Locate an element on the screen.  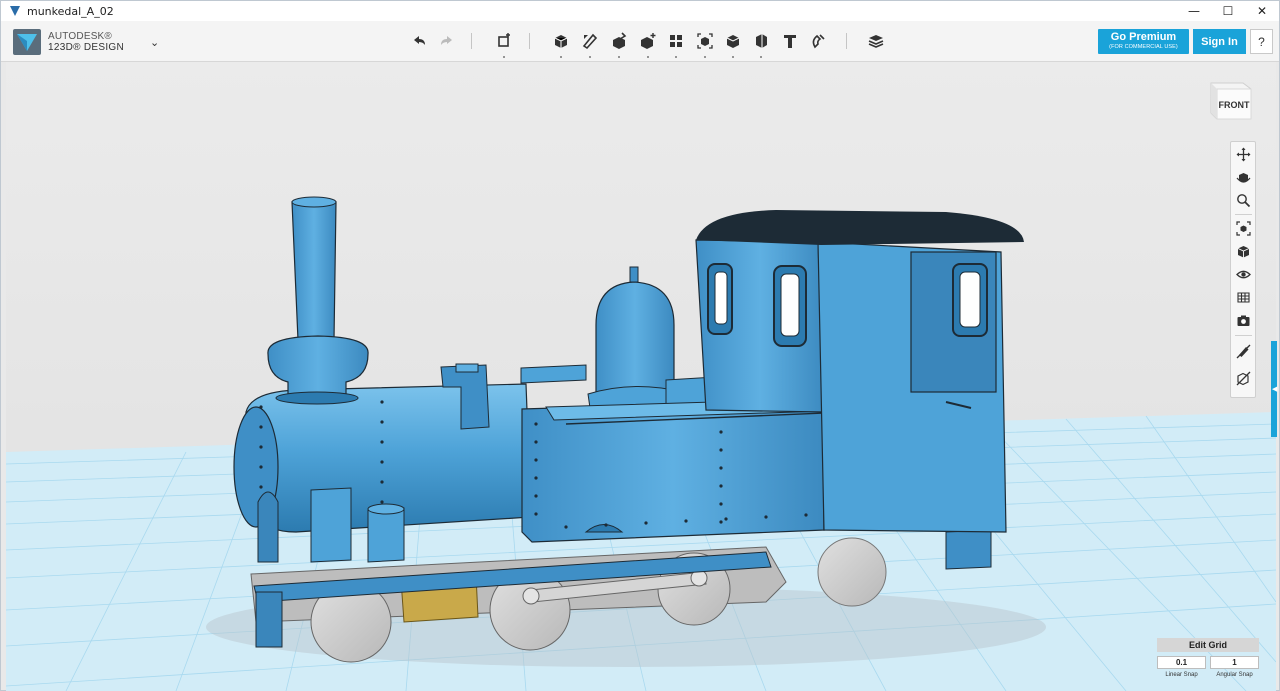
title-bar: munkedal_A_02 — ☐ ✕ is located at coordinates (640, 11).